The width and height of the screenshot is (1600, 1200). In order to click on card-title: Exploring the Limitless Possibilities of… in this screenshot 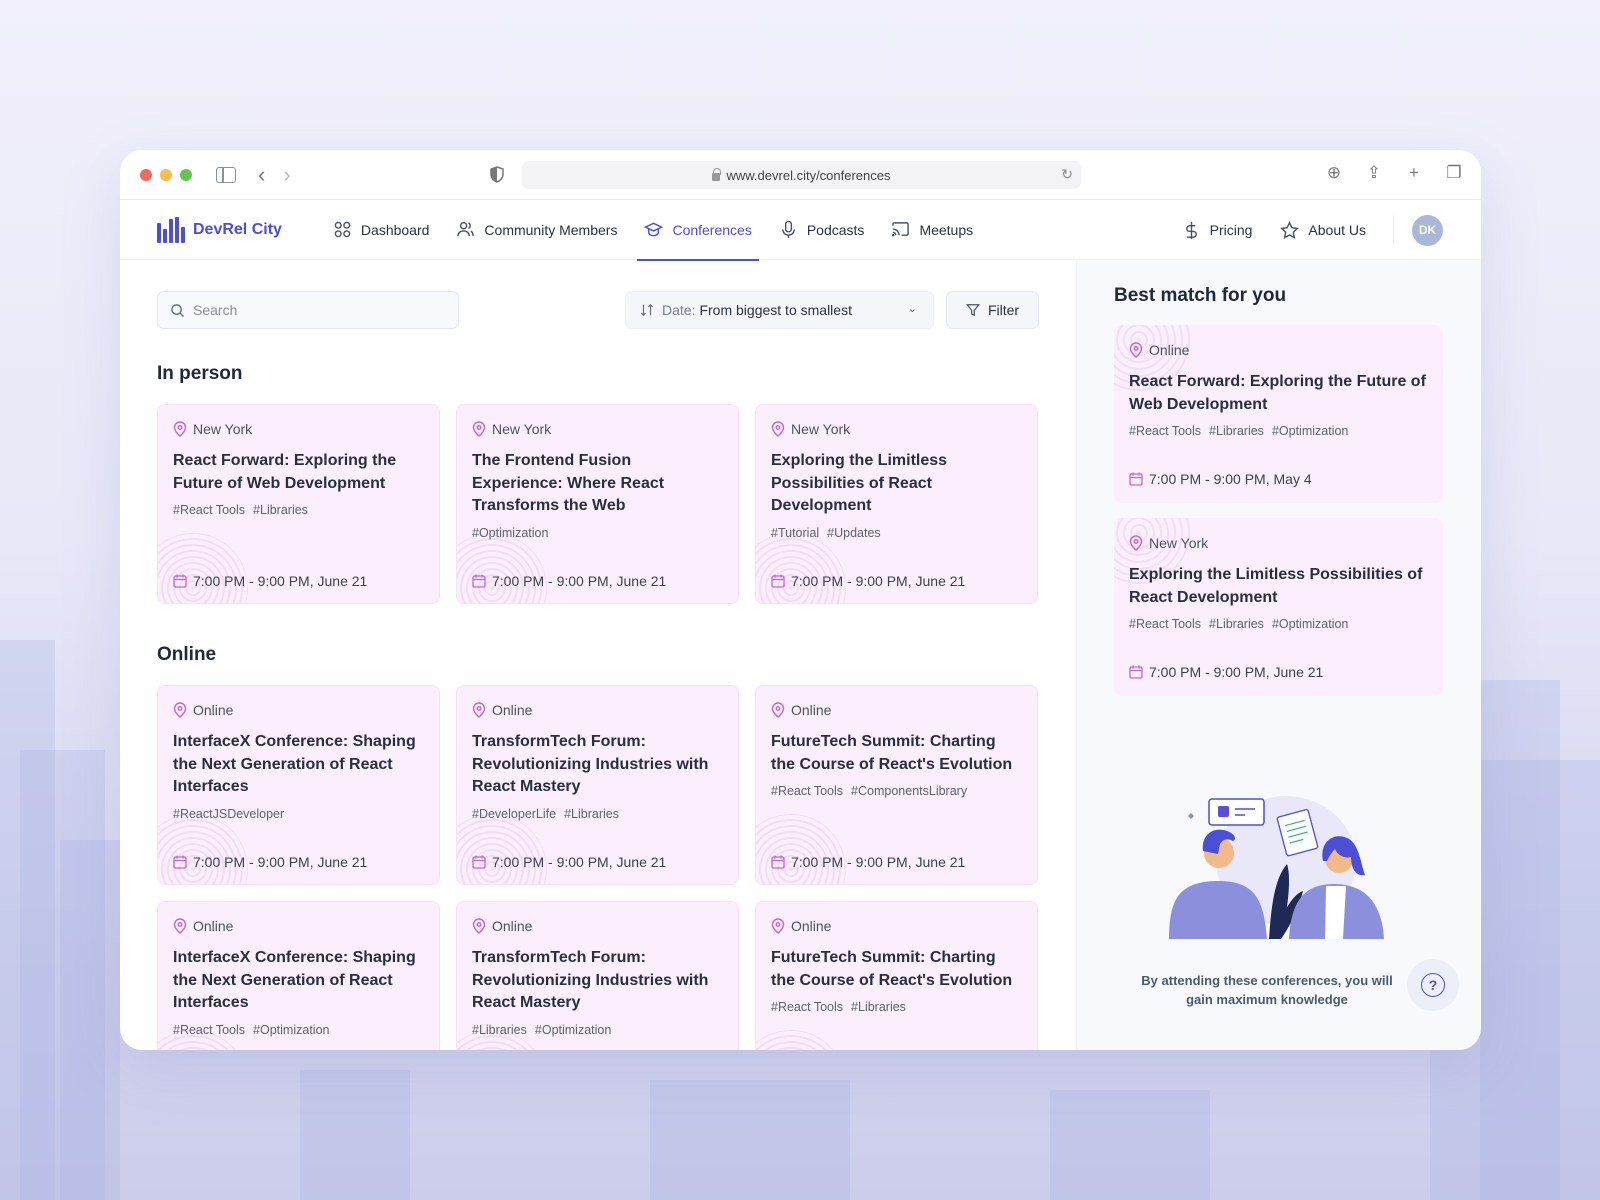, I will do `click(859, 483)`.